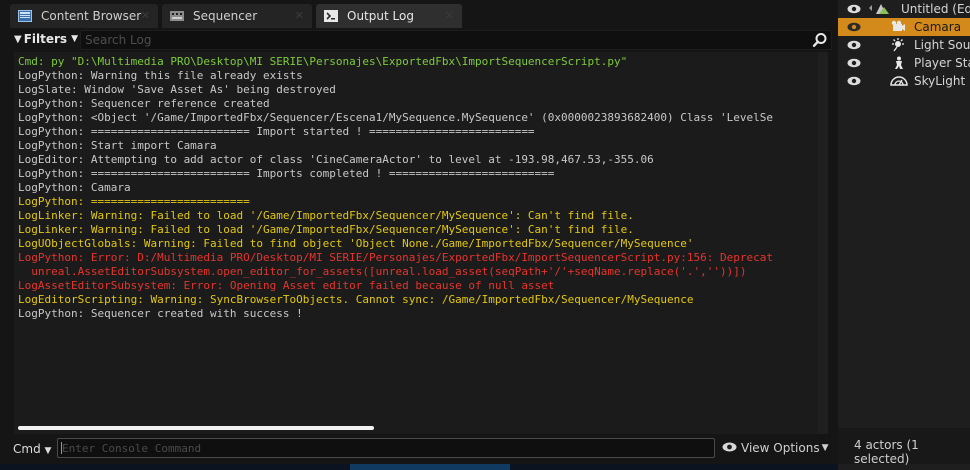 The height and width of the screenshot is (470, 970). What do you see at coordinates (823, 243) in the screenshot?
I see `vertical-scrollbar` at bounding box center [823, 243].